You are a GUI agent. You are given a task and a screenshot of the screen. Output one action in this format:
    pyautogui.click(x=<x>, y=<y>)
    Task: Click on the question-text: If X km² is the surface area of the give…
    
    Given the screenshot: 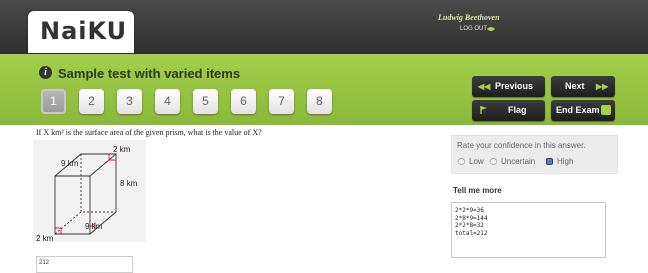 What is the action you would take?
    pyautogui.click(x=149, y=132)
    